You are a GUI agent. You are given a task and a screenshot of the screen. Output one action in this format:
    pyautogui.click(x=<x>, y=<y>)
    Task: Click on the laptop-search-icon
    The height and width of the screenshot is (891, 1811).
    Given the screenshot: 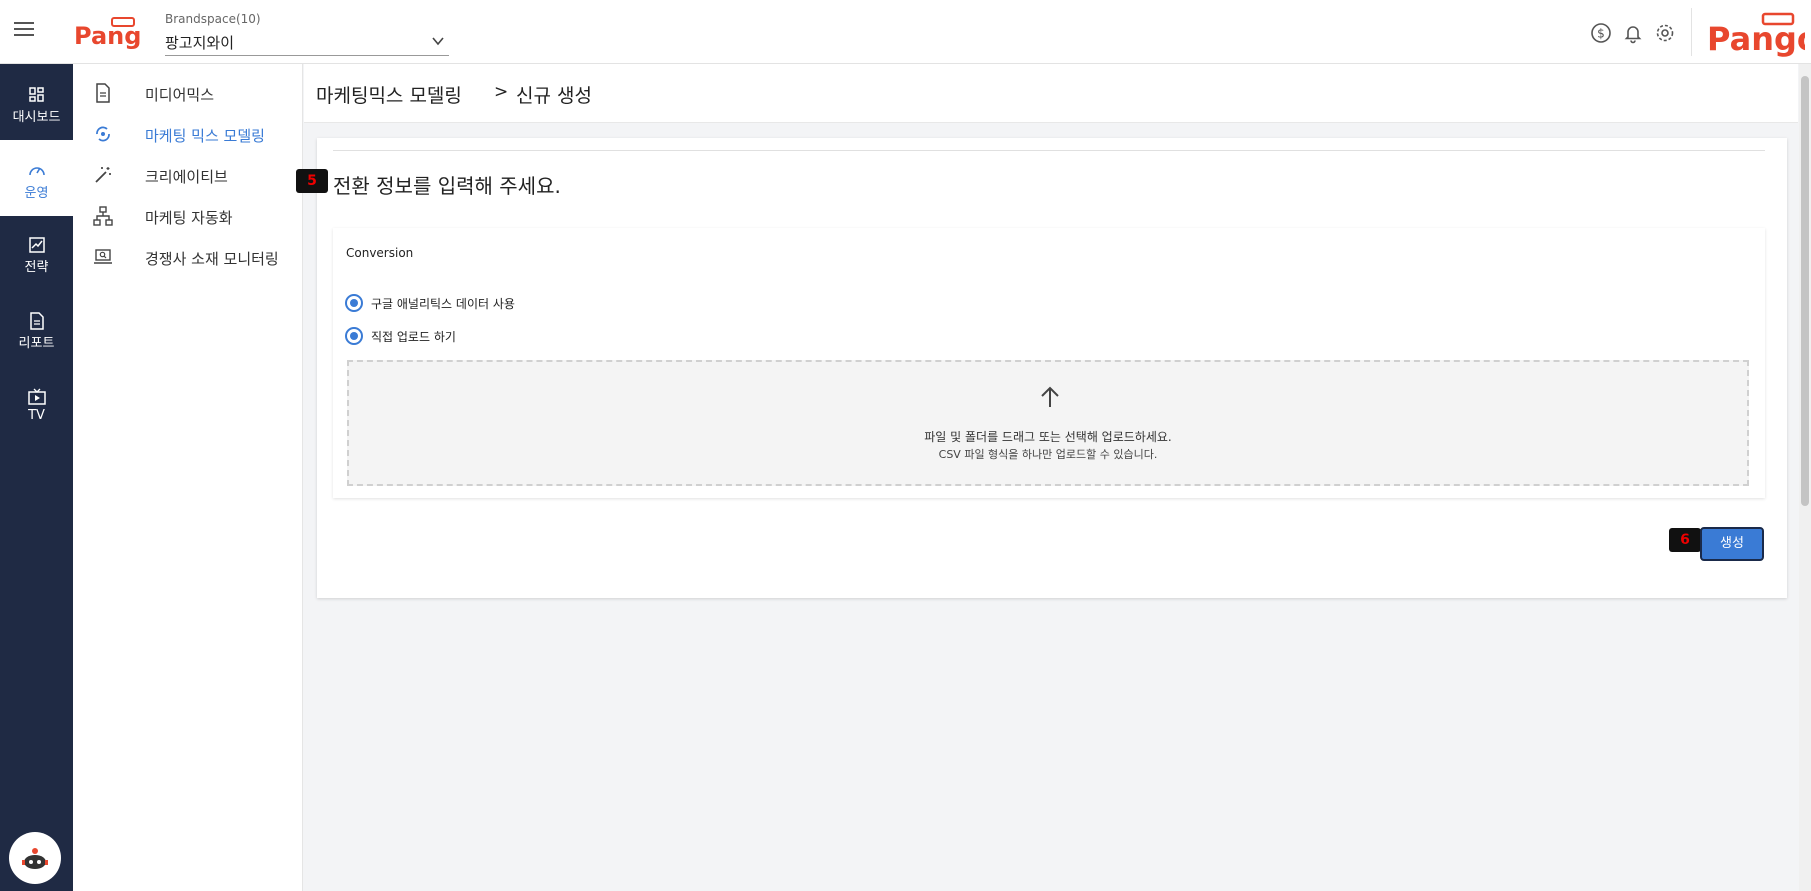 What is the action you would take?
    pyautogui.click(x=103, y=256)
    